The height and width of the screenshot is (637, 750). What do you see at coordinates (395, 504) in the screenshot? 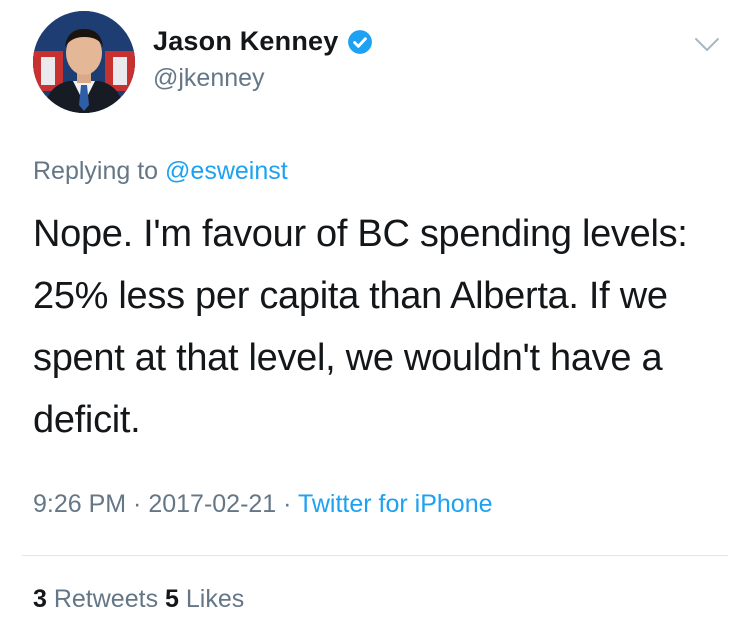
I see `tweet-source-link: Twitter for iPhone` at bounding box center [395, 504].